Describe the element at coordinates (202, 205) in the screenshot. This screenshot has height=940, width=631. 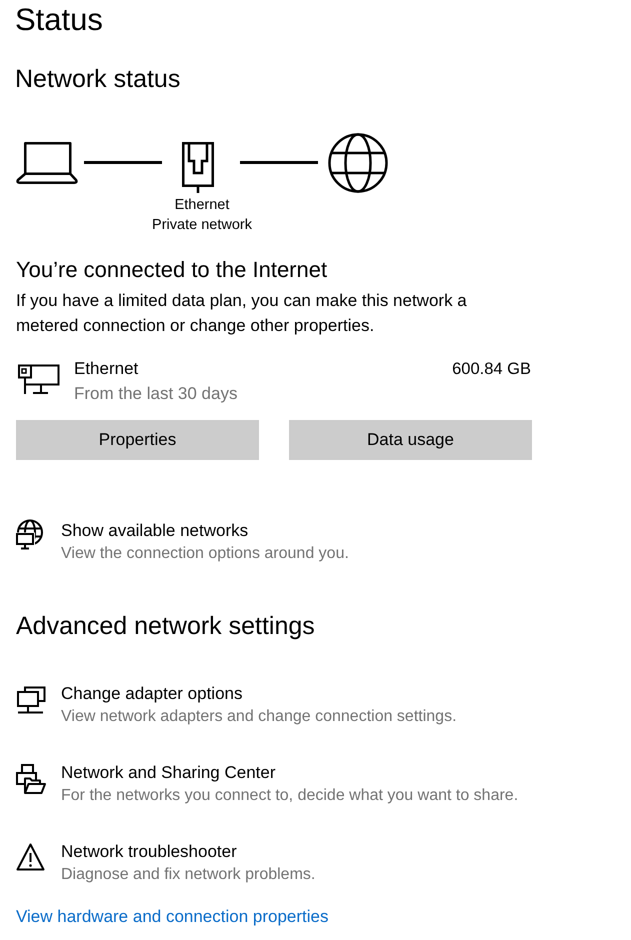
I see `adapter-label: Ethernet` at that location.